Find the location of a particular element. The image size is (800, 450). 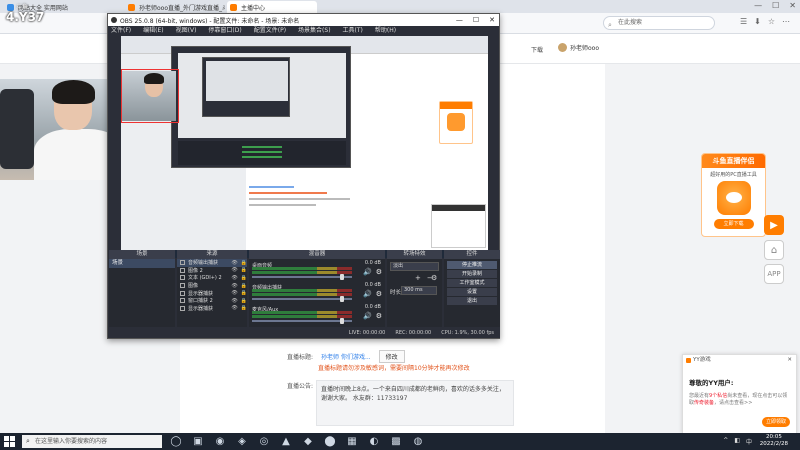

exit-button: 退出 is located at coordinates (472, 301).